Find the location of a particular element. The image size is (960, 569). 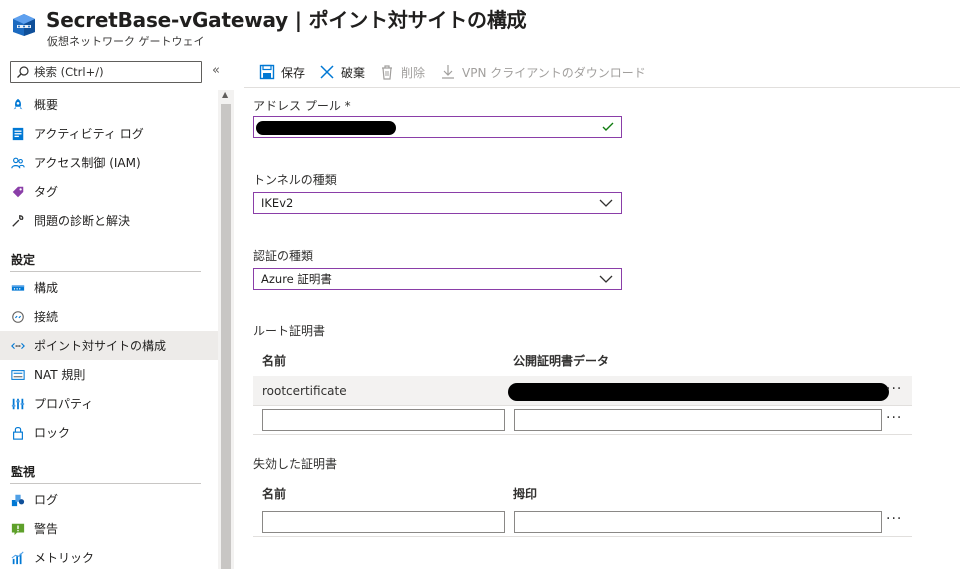

menu-section-monitoring: 監視 is located at coordinates (23, 472).